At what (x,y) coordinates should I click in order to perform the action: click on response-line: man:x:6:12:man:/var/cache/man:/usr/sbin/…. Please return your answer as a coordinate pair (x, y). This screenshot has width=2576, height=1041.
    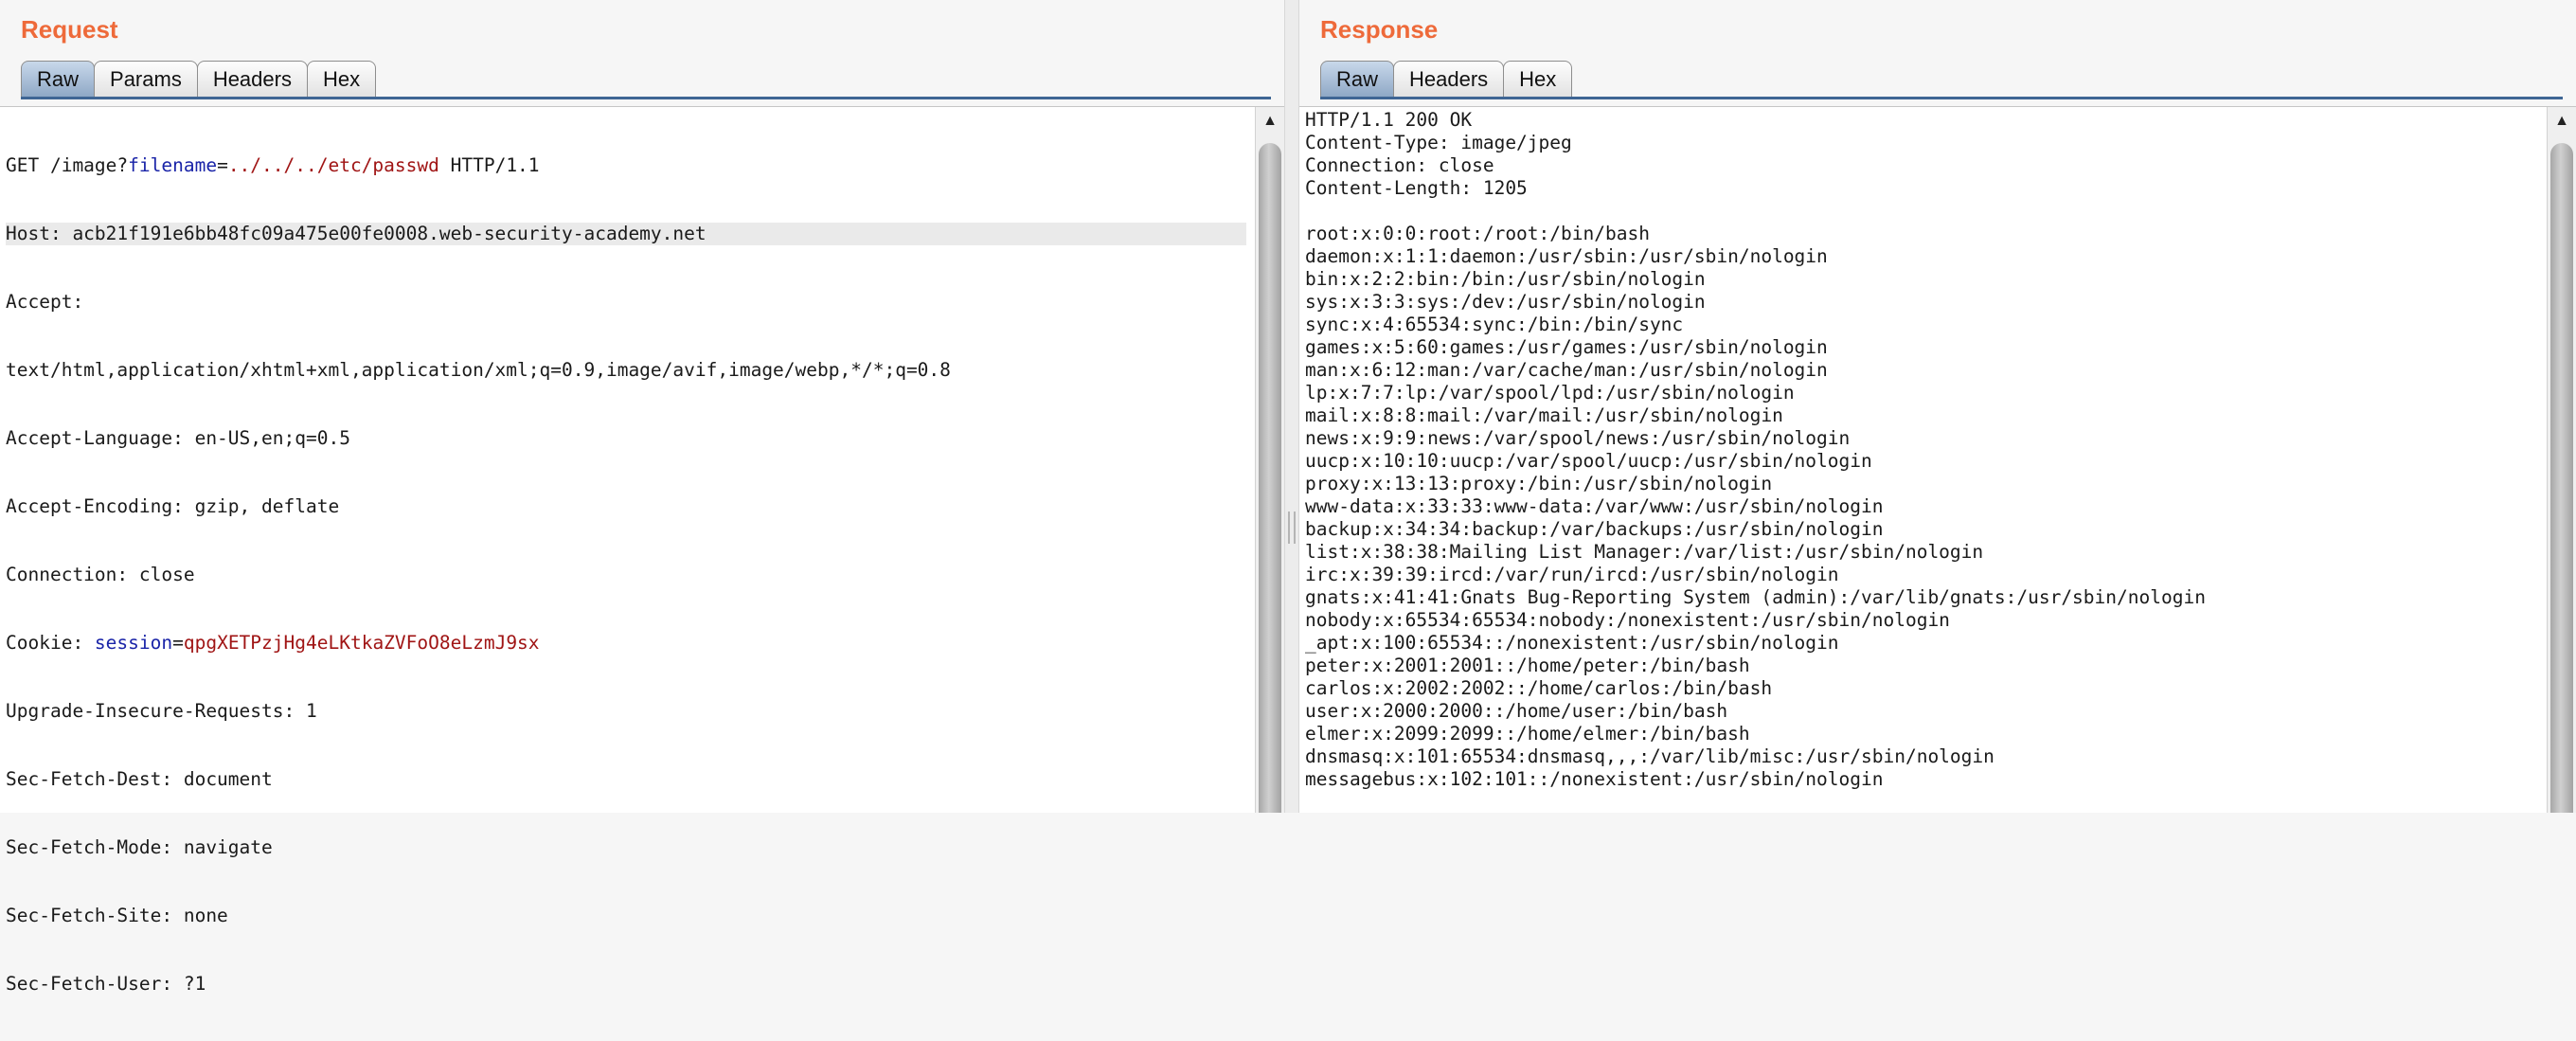
    Looking at the image, I should click on (1566, 370).